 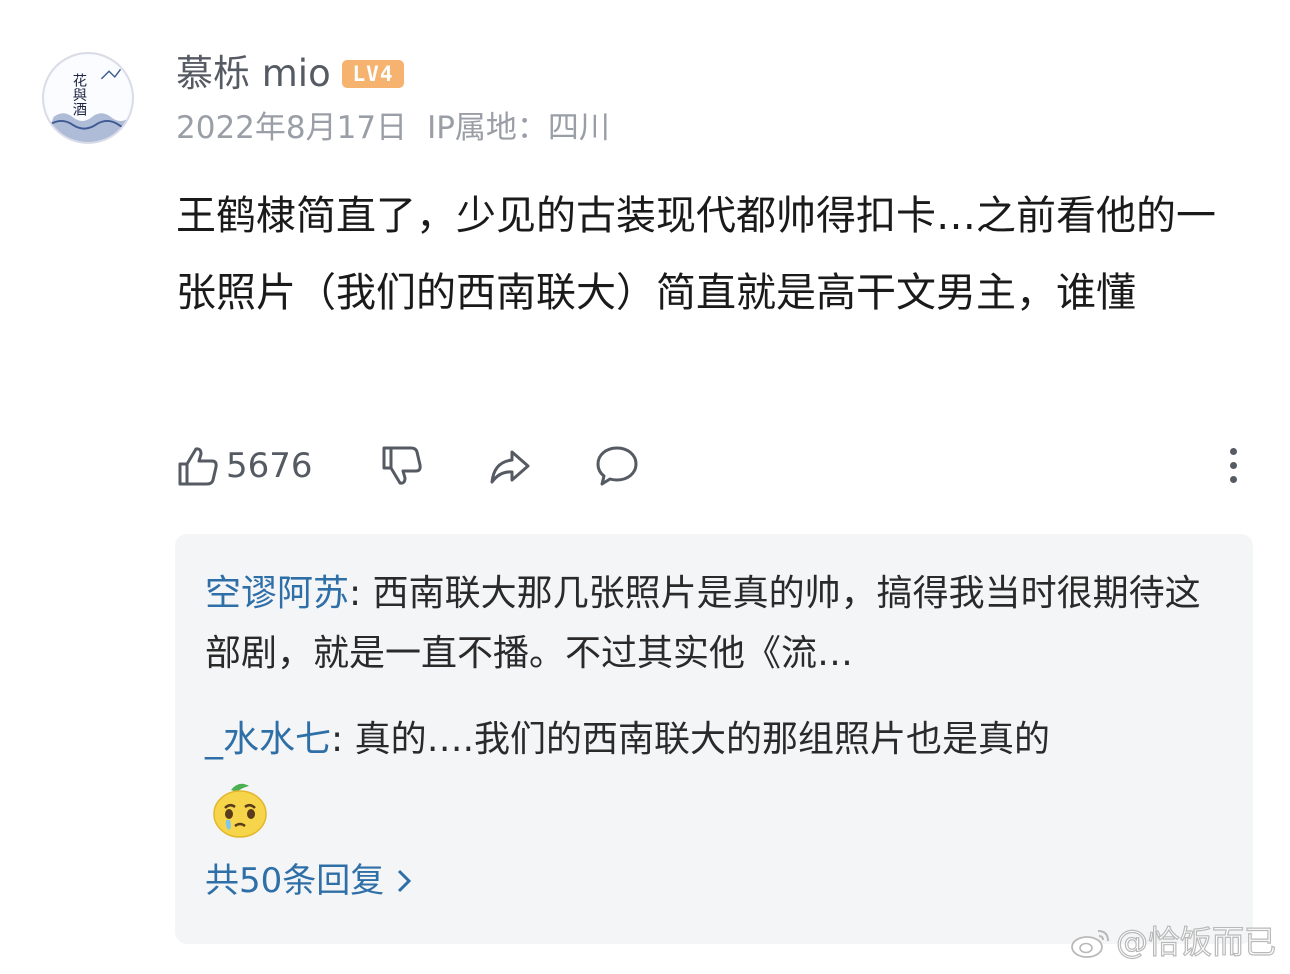 I want to click on avatar-text: 花與酒, so click(x=78, y=95).